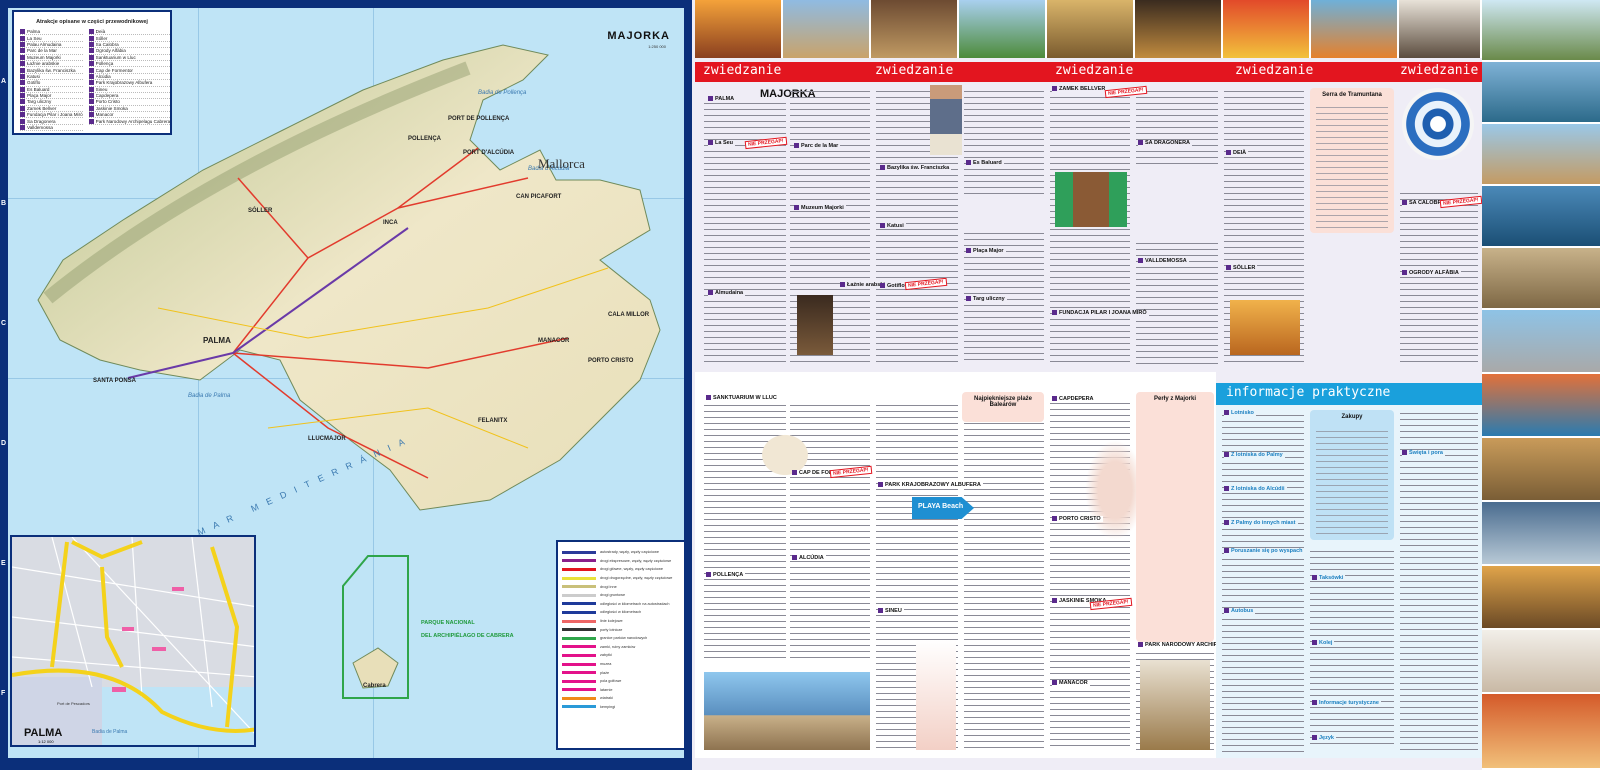 The width and height of the screenshot is (1600, 770). I want to click on beach-sign: PLAYA Beach, so click(943, 508).